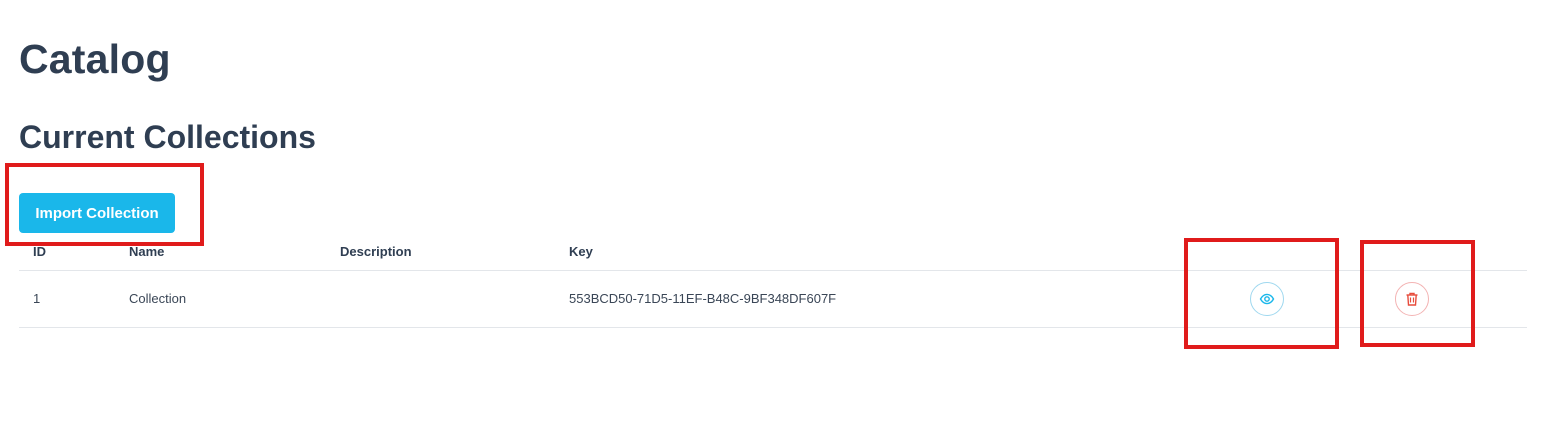  Describe the element at coordinates (581, 251) in the screenshot. I see `column-header-key: Key` at that location.